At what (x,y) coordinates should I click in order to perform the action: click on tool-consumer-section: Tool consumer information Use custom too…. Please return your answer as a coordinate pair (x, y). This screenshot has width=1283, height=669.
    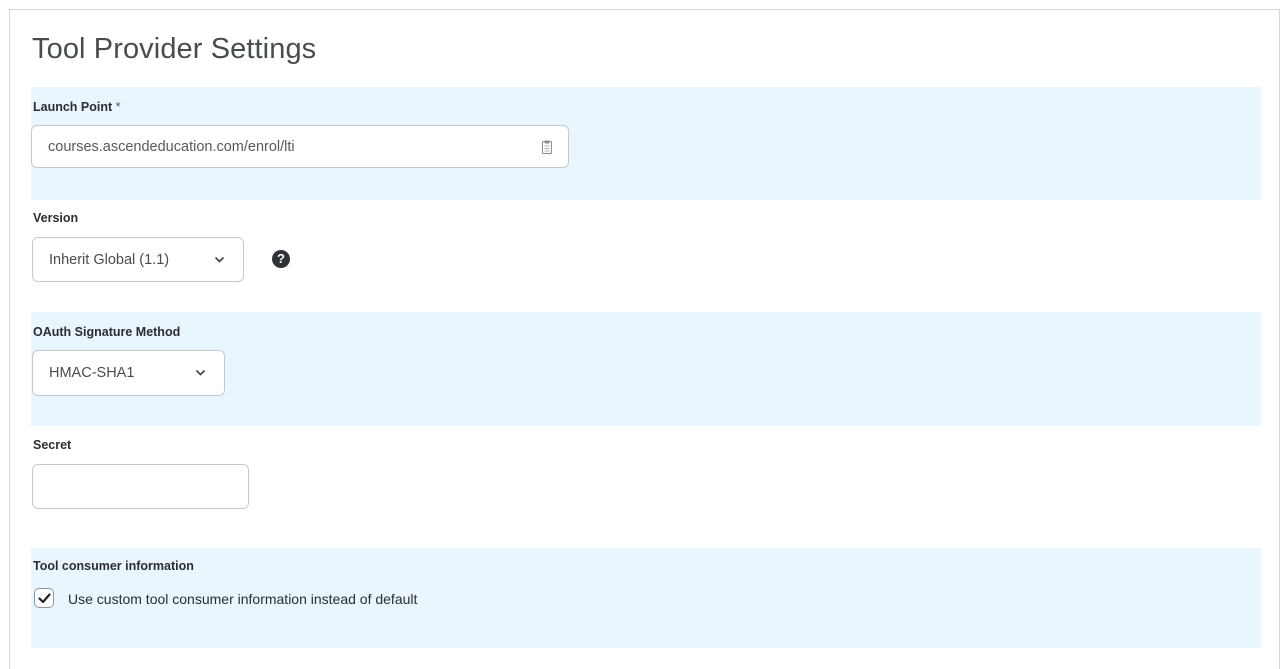
    Looking at the image, I should click on (646, 598).